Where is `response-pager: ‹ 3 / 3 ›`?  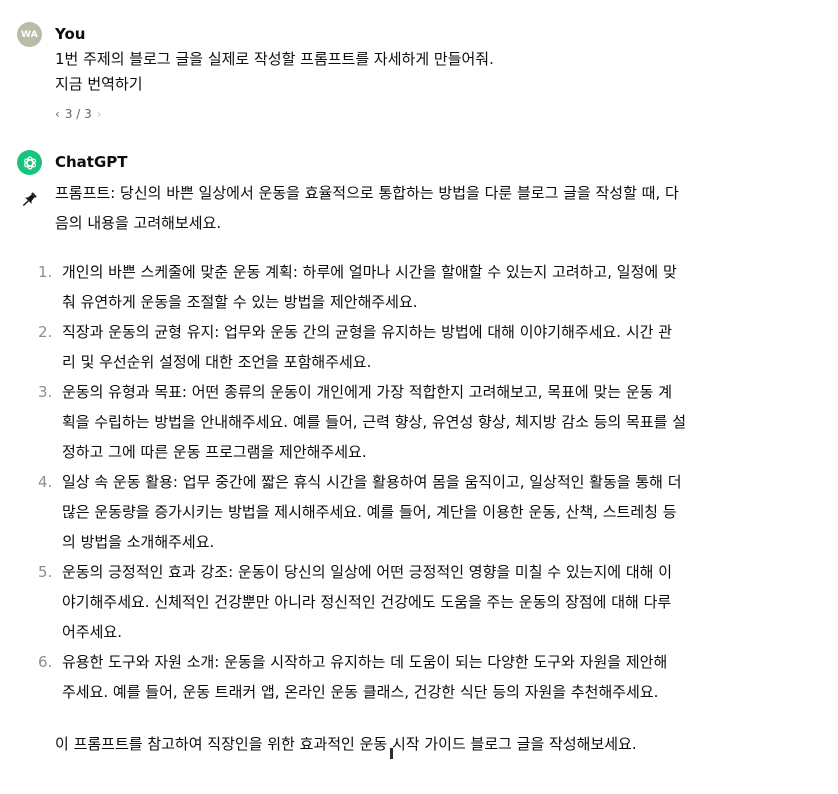 response-pager: ‹ 3 / 3 › is located at coordinates (78, 114).